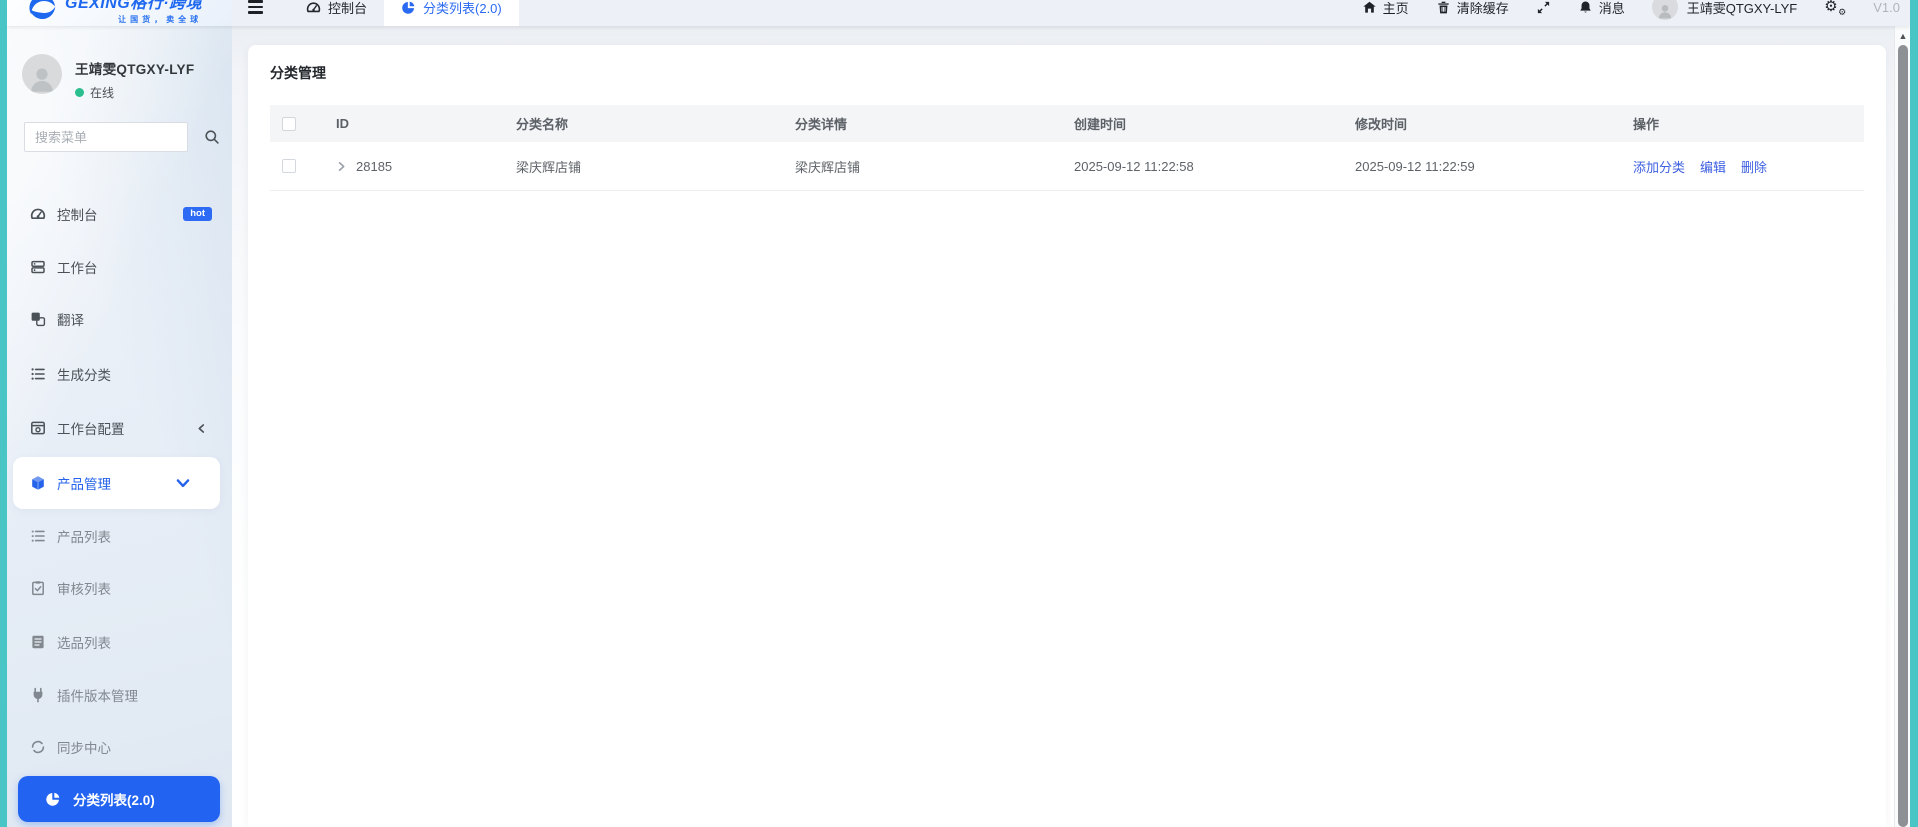 Image resolution: width=1918 pixels, height=827 pixels. I want to click on add-category-link: 添加分类, so click(1659, 166).